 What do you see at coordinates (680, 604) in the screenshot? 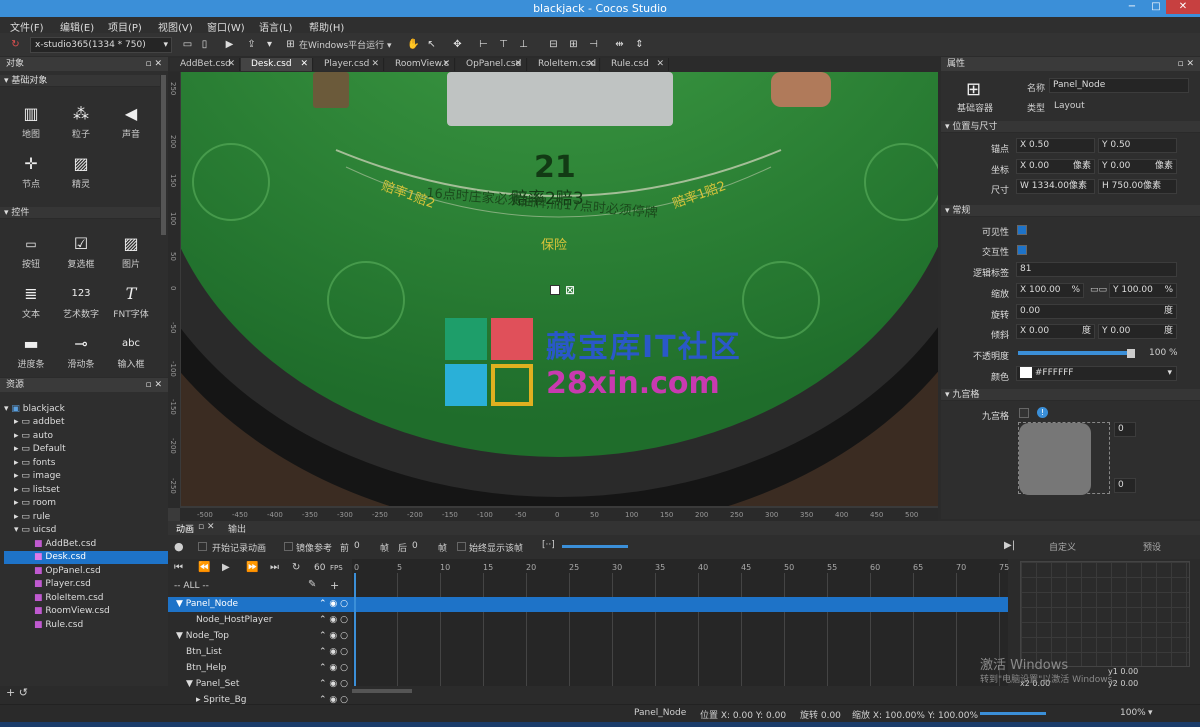
I see `selected-track-bar` at bounding box center [680, 604].